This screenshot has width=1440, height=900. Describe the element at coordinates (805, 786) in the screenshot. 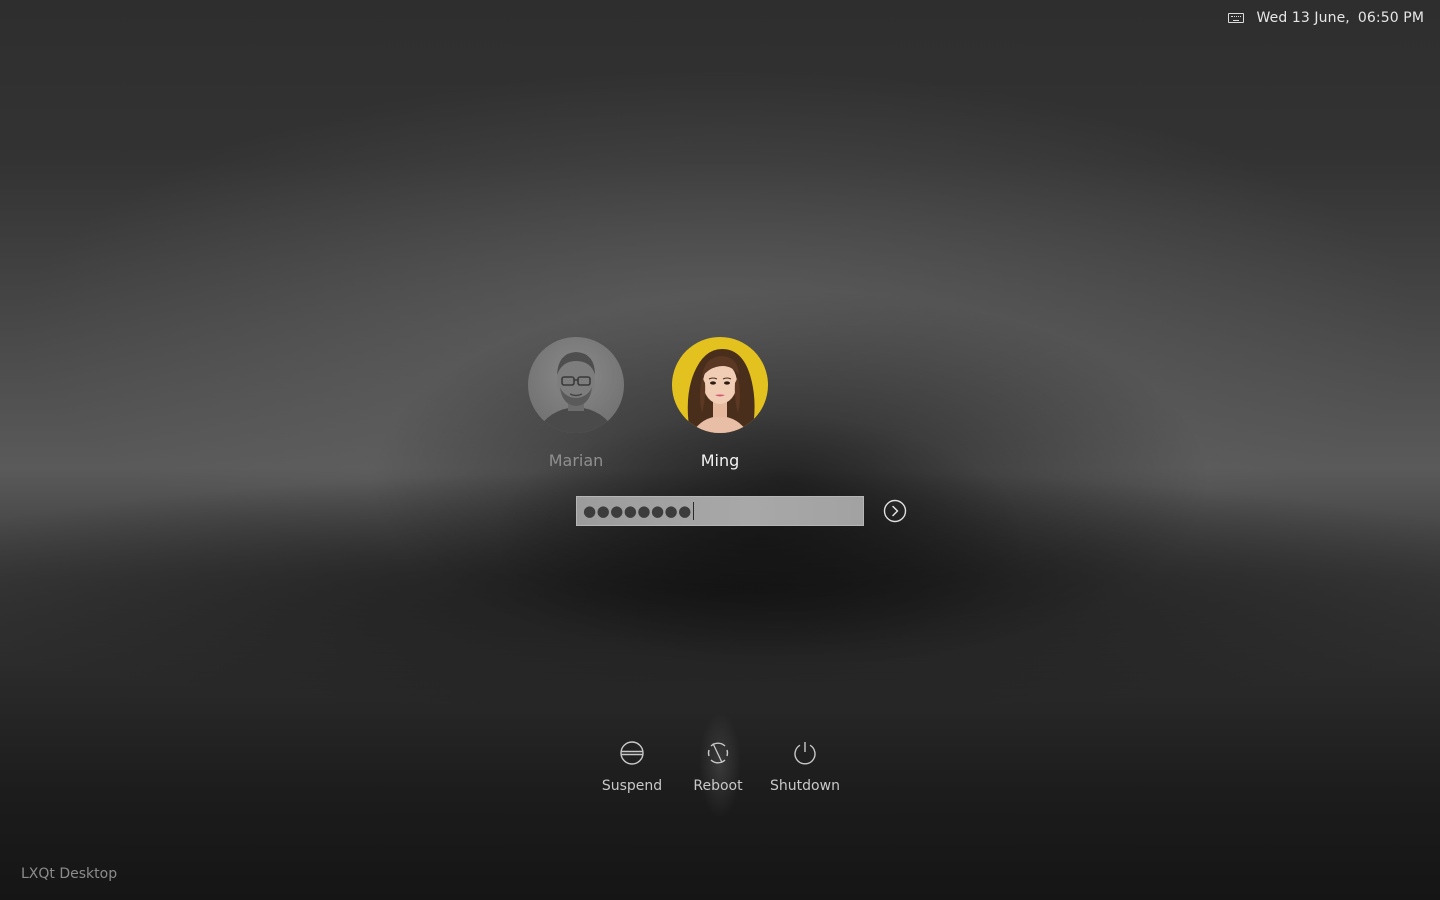

I see `shutdown-label: Shutdown` at that location.